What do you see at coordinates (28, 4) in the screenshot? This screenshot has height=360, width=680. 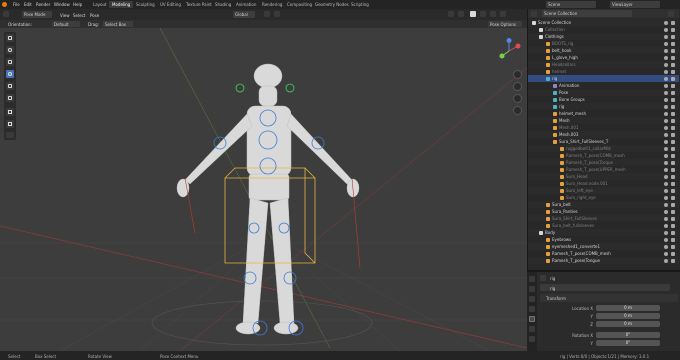 I see `menu-edit: Edit` at bounding box center [28, 4].